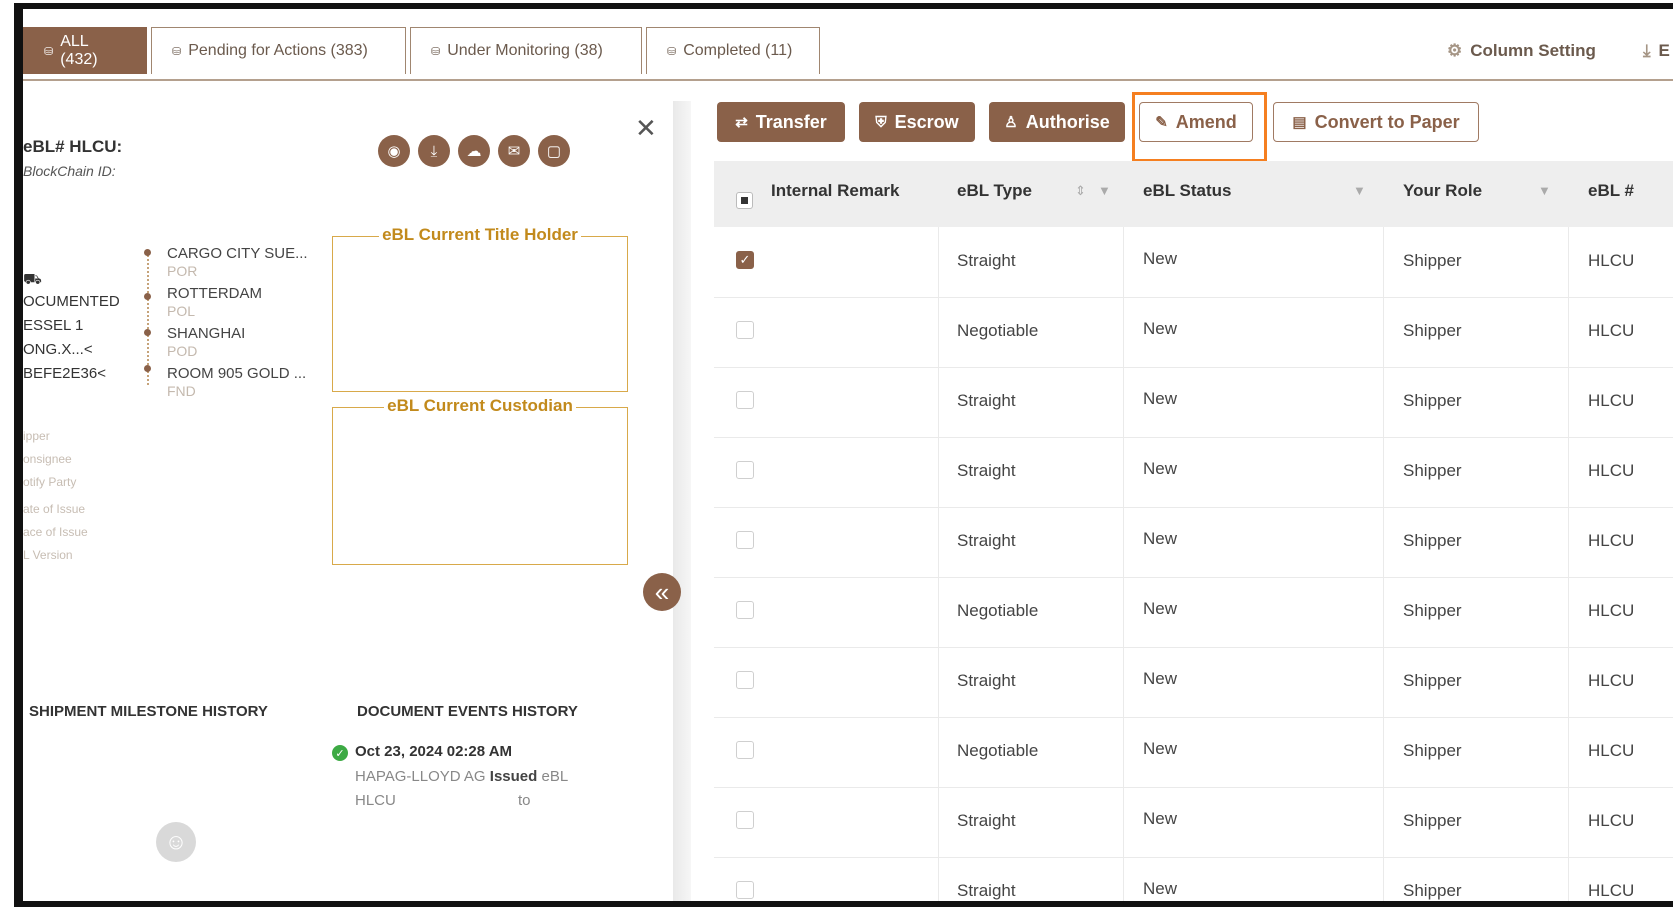  I want to click on mail-icon: ✉, so click(514, 151).